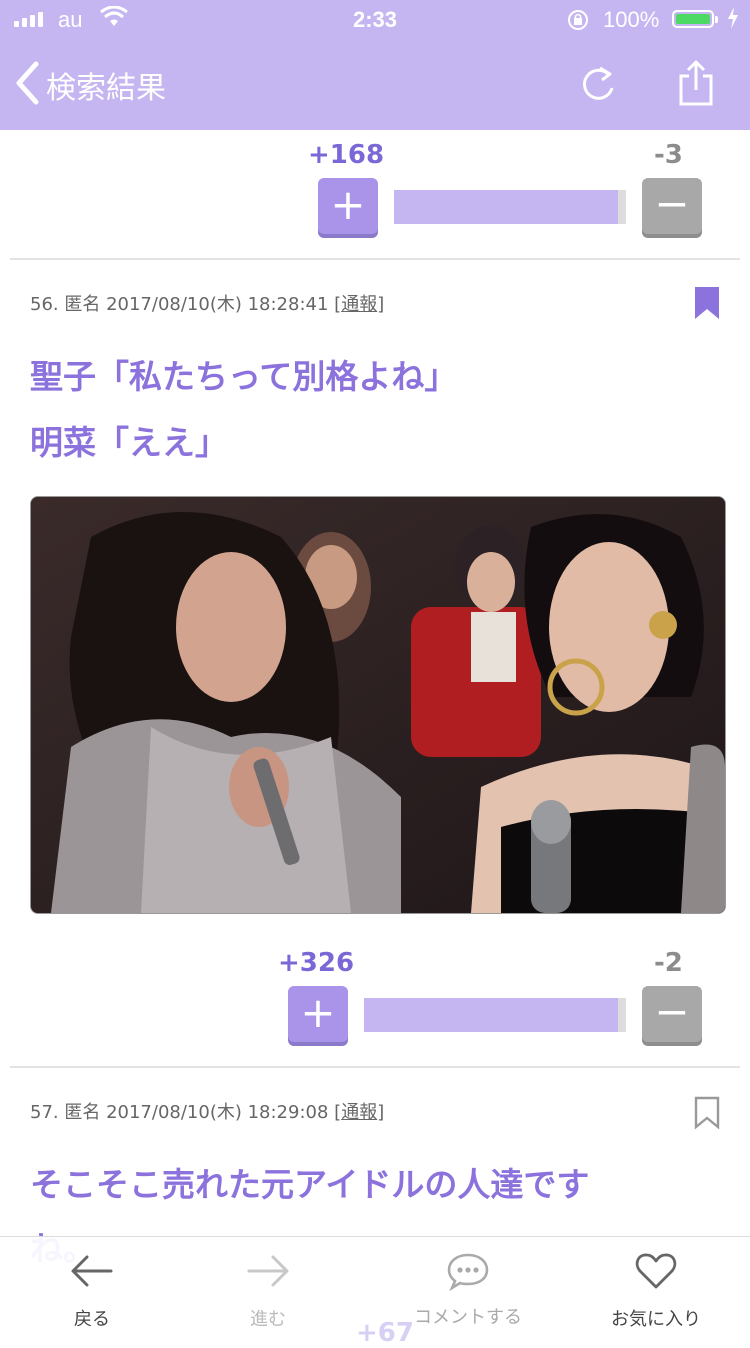 The width and height of the screenshot is (750, 1348). What do you see at coordinates (179, 304) in the screenshot?
I see `post-meta-text: 56. 匿名 2017/08/10(木) 18:28:41` at bounding box center [179, 304].